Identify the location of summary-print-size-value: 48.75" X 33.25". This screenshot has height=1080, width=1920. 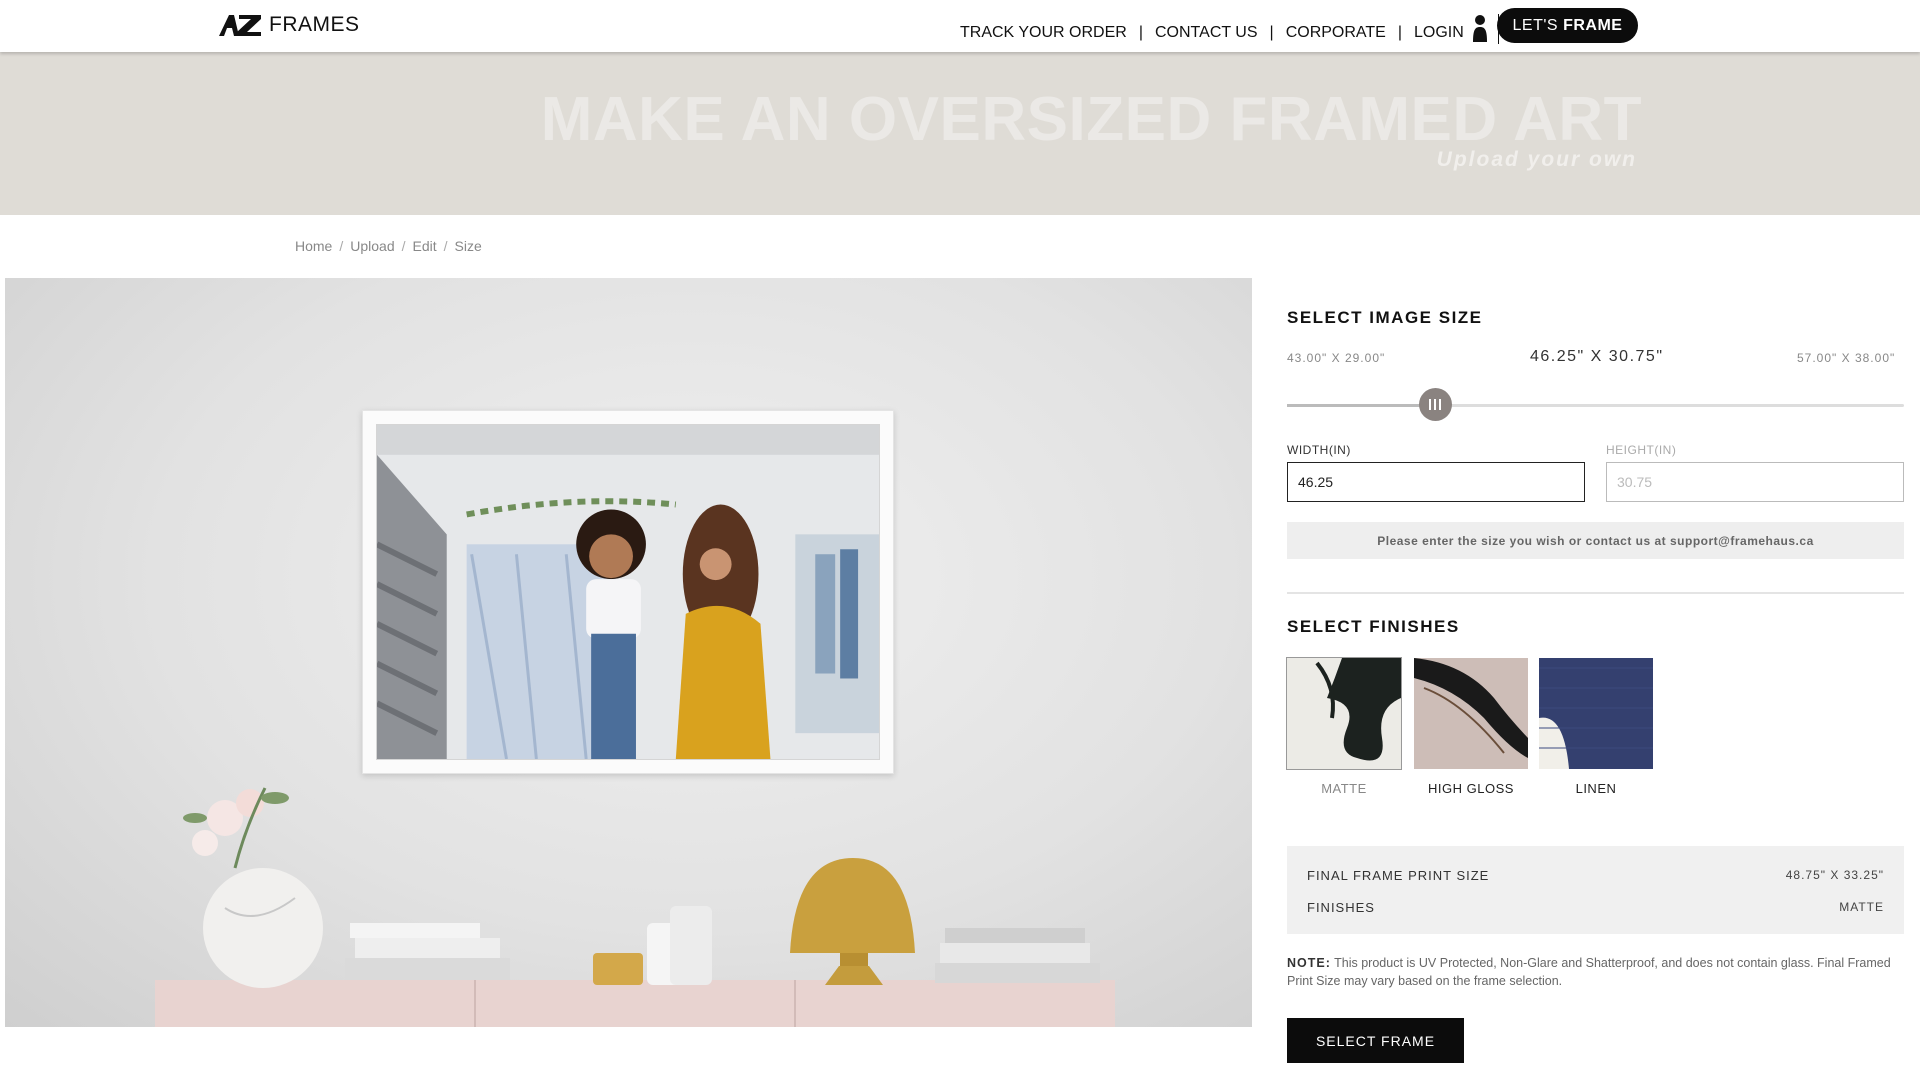
(1834, 875).